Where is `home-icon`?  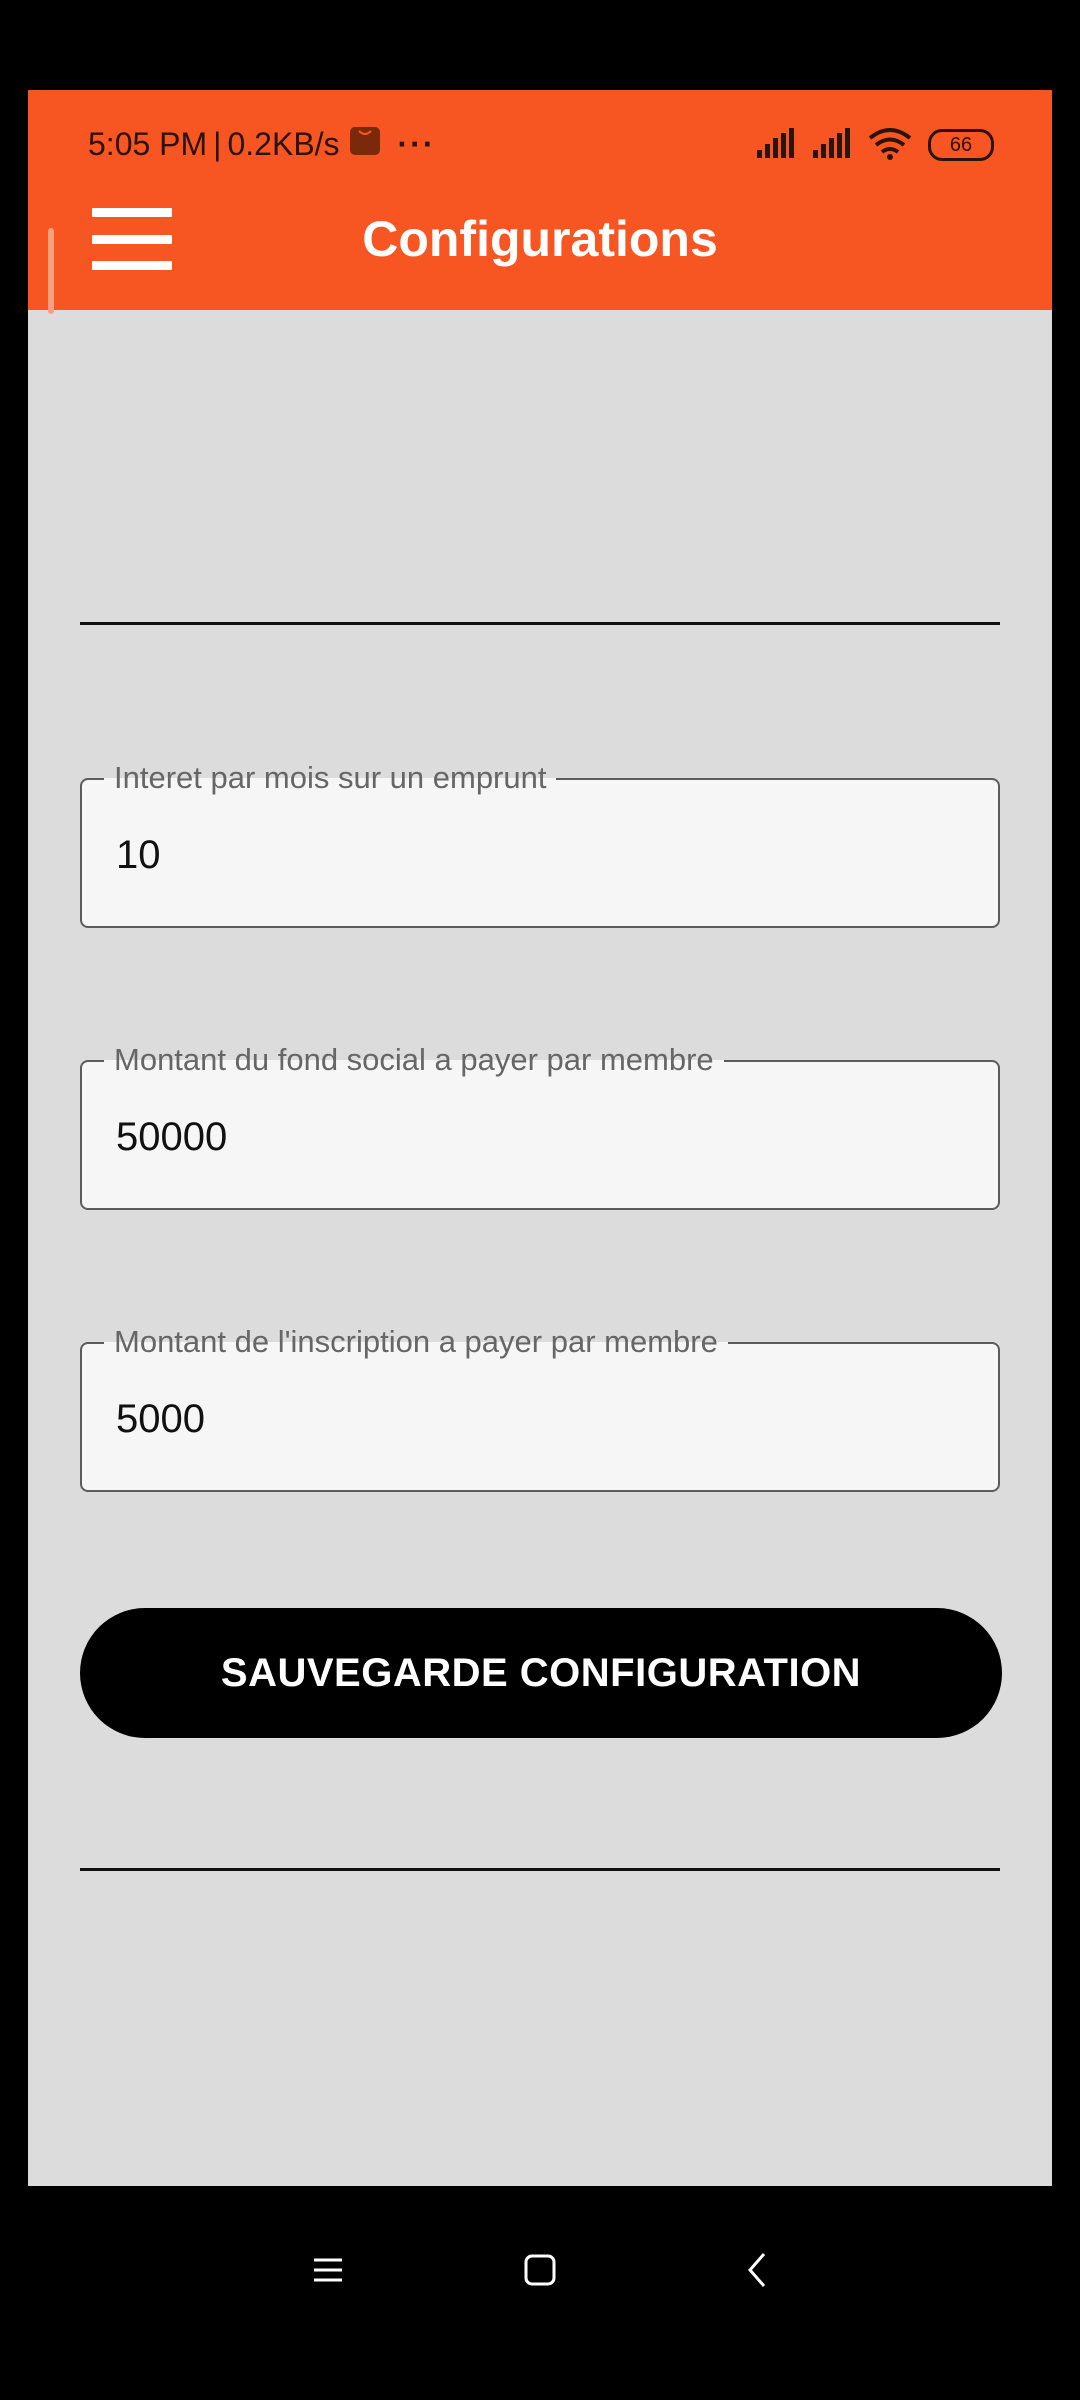
home-icon is located at coordinates (540, 2270).